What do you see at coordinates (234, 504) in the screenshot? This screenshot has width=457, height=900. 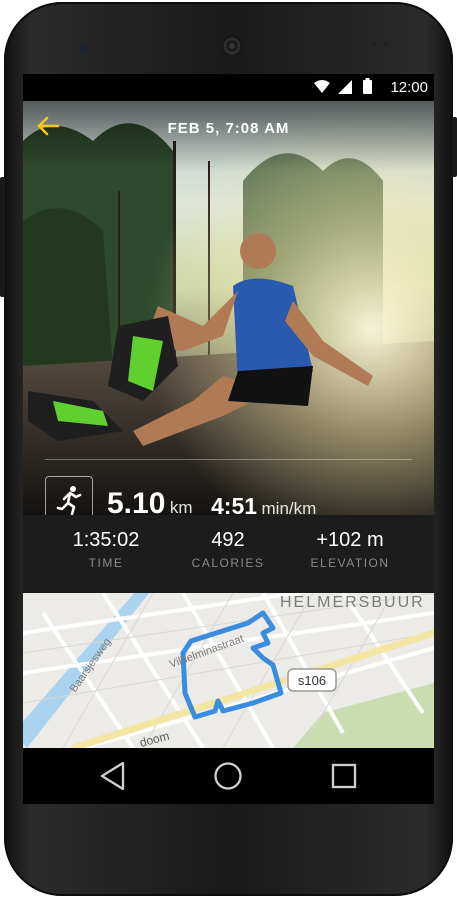 I see `pace-value: 4:51` at bounding box center [234, 504].